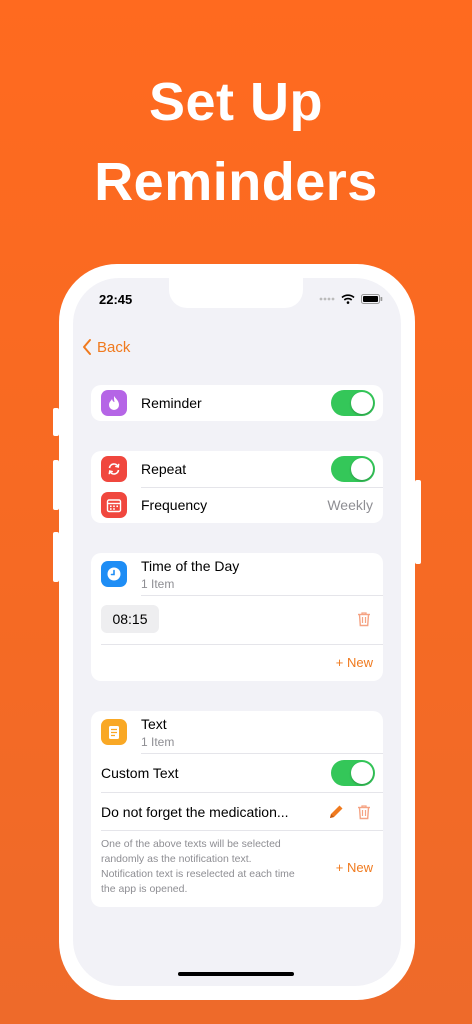 The height and width of the screenshot is (1024, 472). What do you see at coordinates (236, 182) in the screenshot?
I see `headline-line-2: Reminders` at bounding box center [236, 182].